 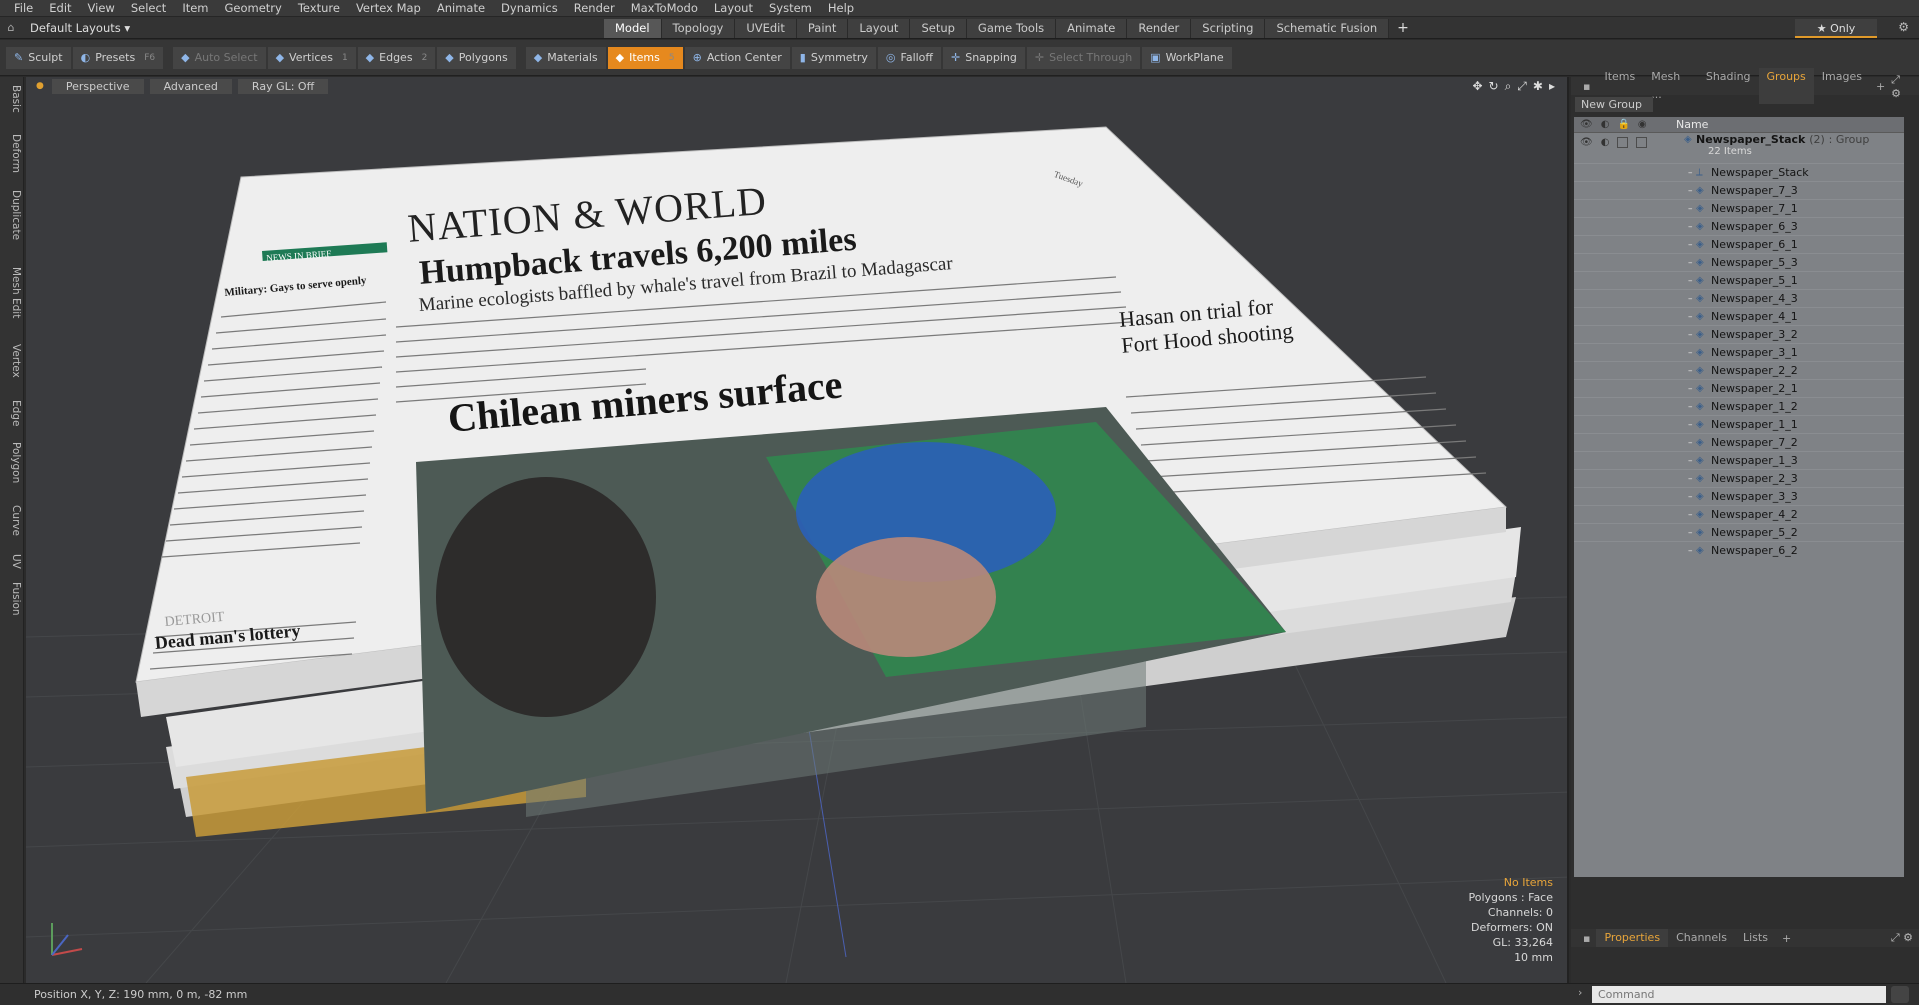 I want to click on symmetry-button: ▮ Symmetry, so click(x=833, y=57).